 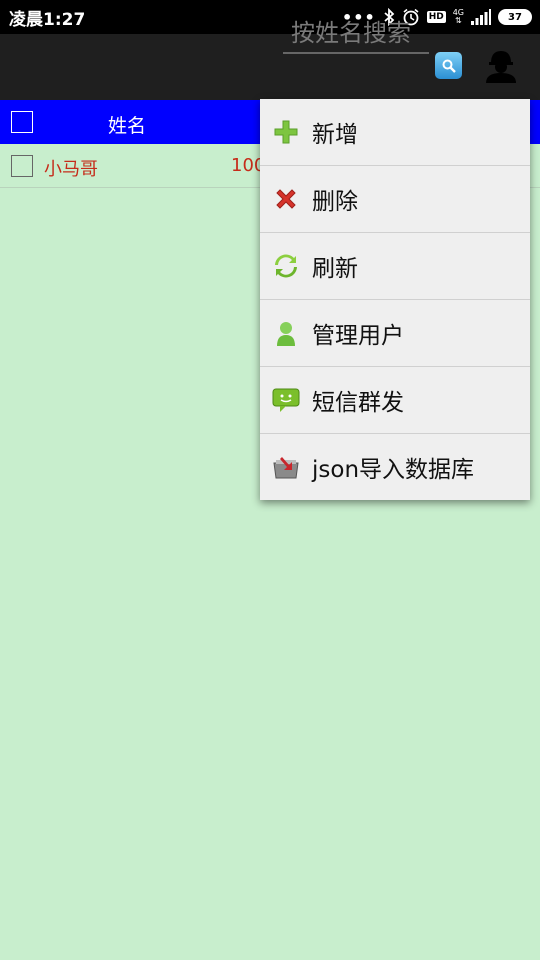 I want to click on status-bar: 凌晨1:27 ••• HD 4G ⇅ 37, so click(x=270, y=17).